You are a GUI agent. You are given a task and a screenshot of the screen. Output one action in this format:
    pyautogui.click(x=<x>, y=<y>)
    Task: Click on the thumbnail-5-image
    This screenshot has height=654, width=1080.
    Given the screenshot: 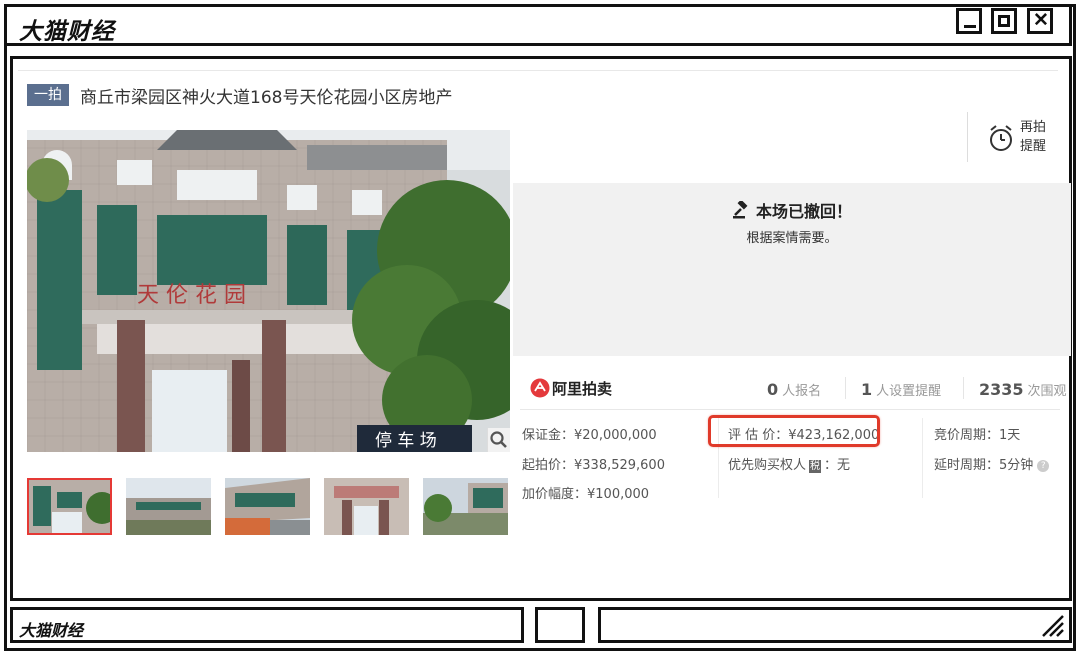 What is the action you would take?
    pyautogui.click(x=465, y=506)
    